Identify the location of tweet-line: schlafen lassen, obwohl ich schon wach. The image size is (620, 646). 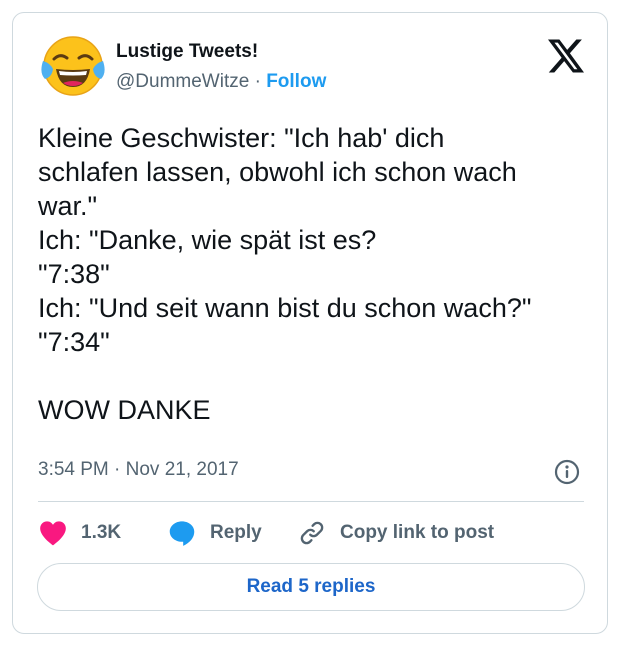
(277, 172).